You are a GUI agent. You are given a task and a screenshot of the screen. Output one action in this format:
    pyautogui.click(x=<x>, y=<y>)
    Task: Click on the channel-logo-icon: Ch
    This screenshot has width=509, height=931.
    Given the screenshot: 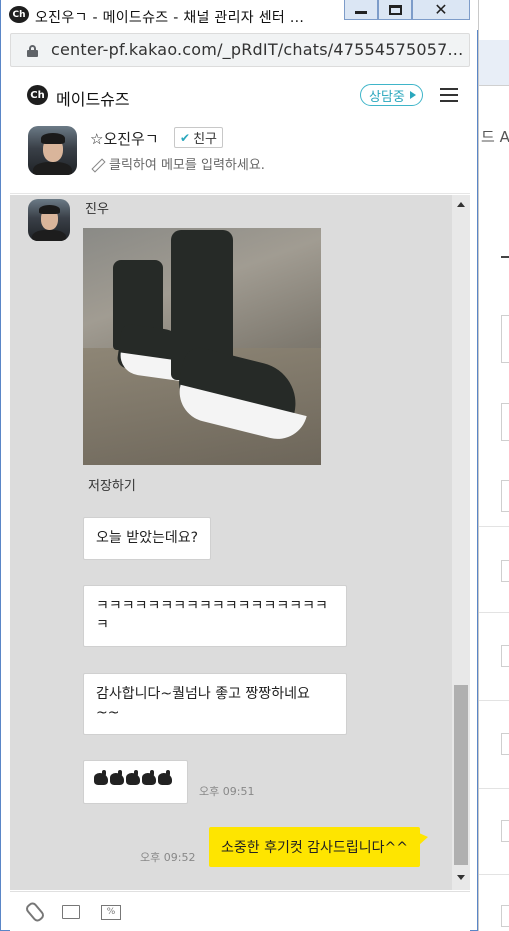 What is the action you would take?
    pyautogui.click(x=37, y=95)
    